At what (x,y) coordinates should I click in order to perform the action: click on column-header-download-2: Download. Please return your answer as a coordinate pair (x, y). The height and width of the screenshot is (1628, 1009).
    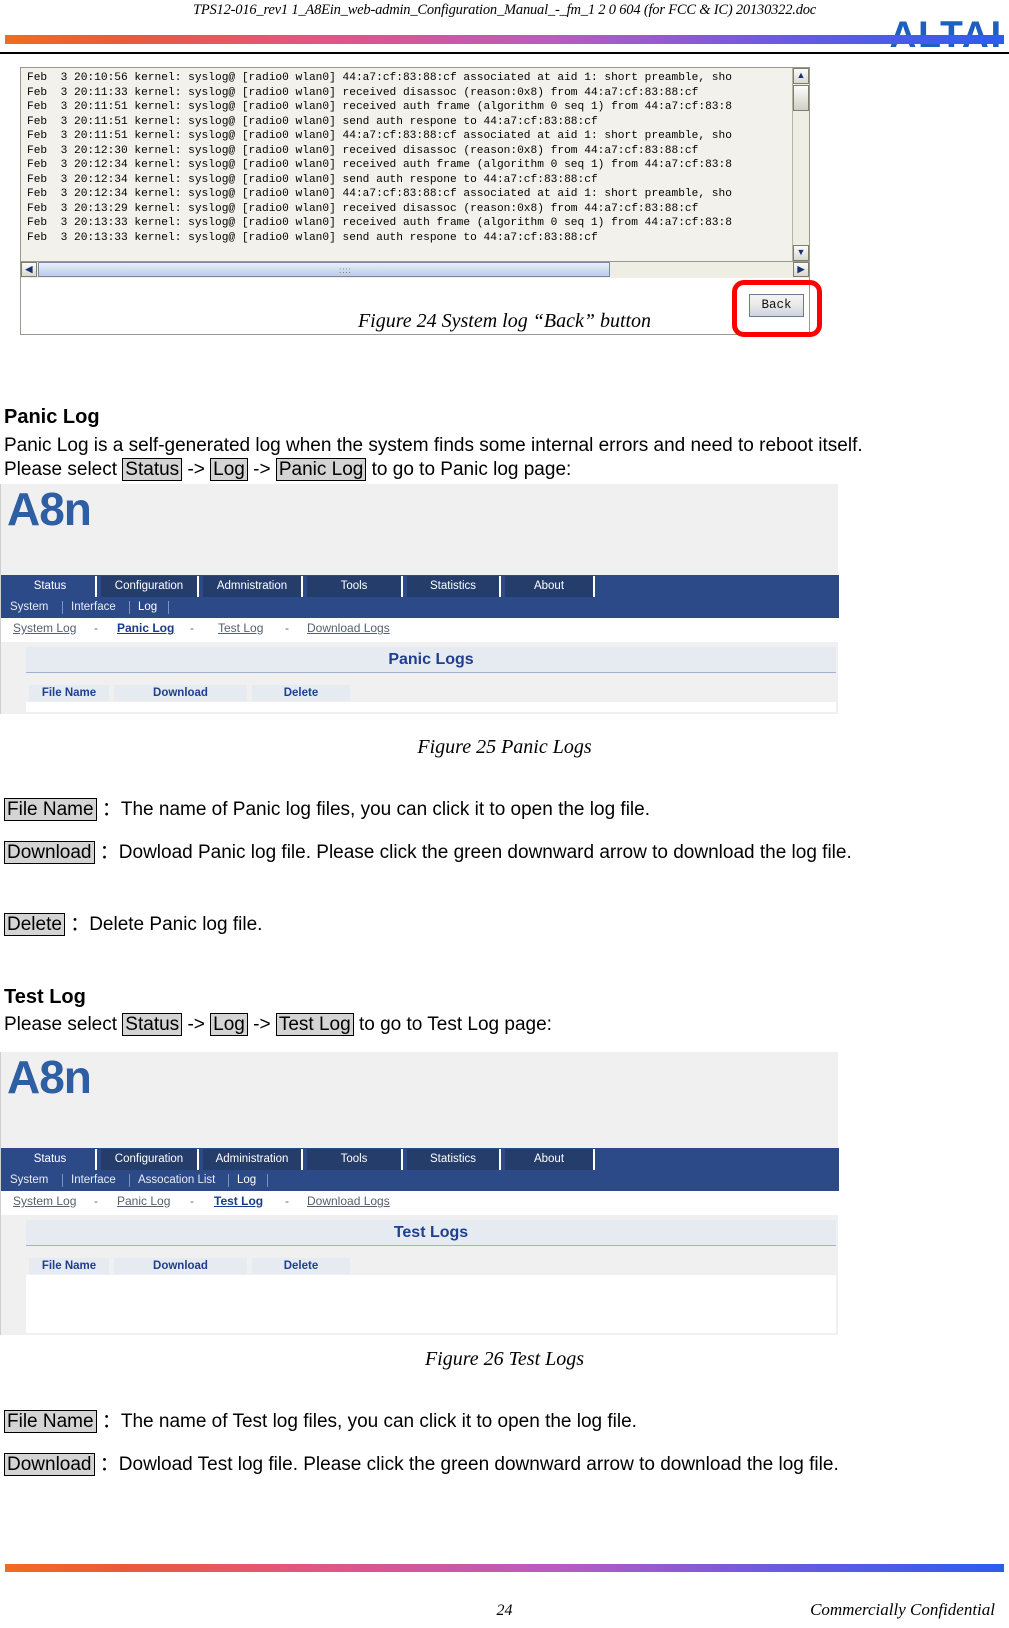
    Looking at the image, I should click on (180, 1266).